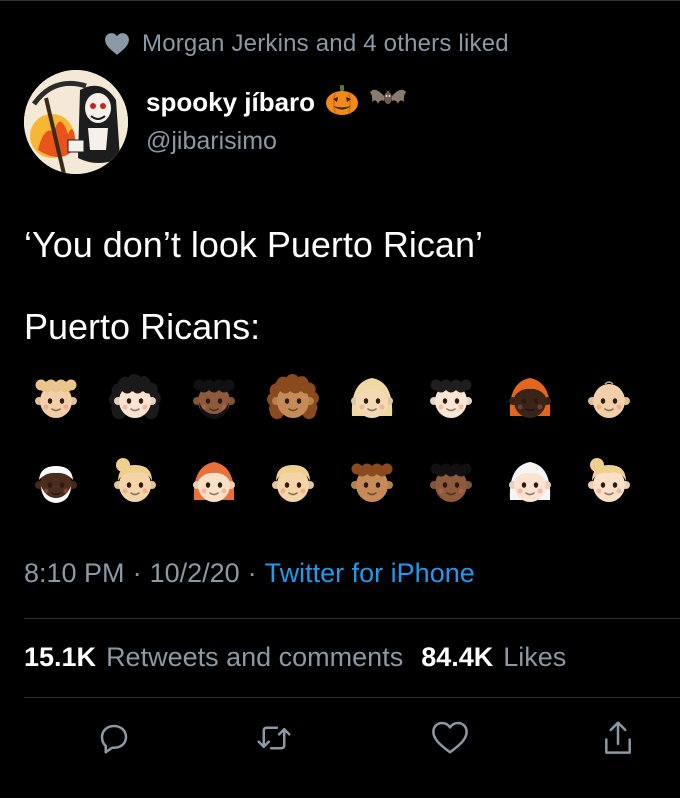 The image size is (680, 798). Describe the element at coordinates (276, 141) in the screenshot. I see `handle: @jibarisimo` at that location.